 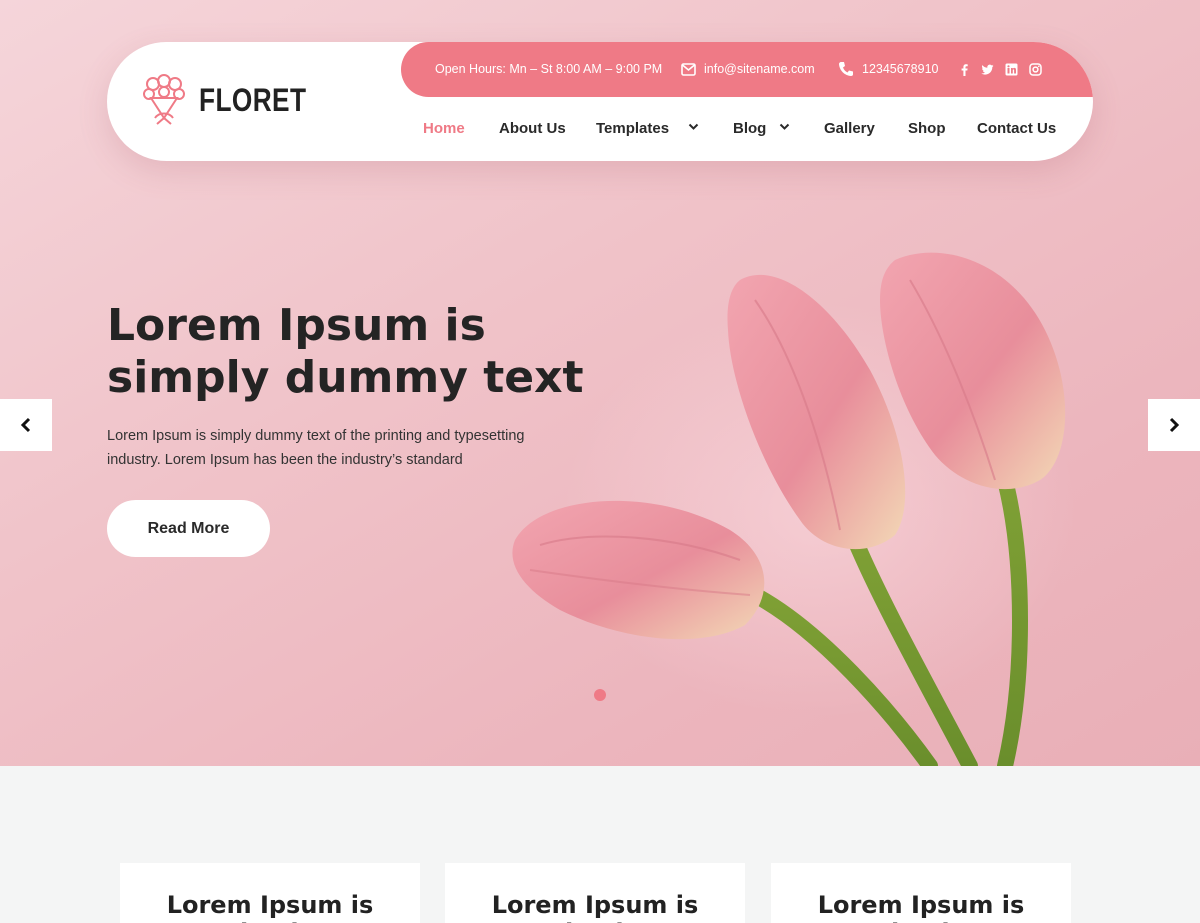 What do you see at coordinates (846, 69) in the screenshot?
I see `phone-icon` at bounding box center [846, 69].